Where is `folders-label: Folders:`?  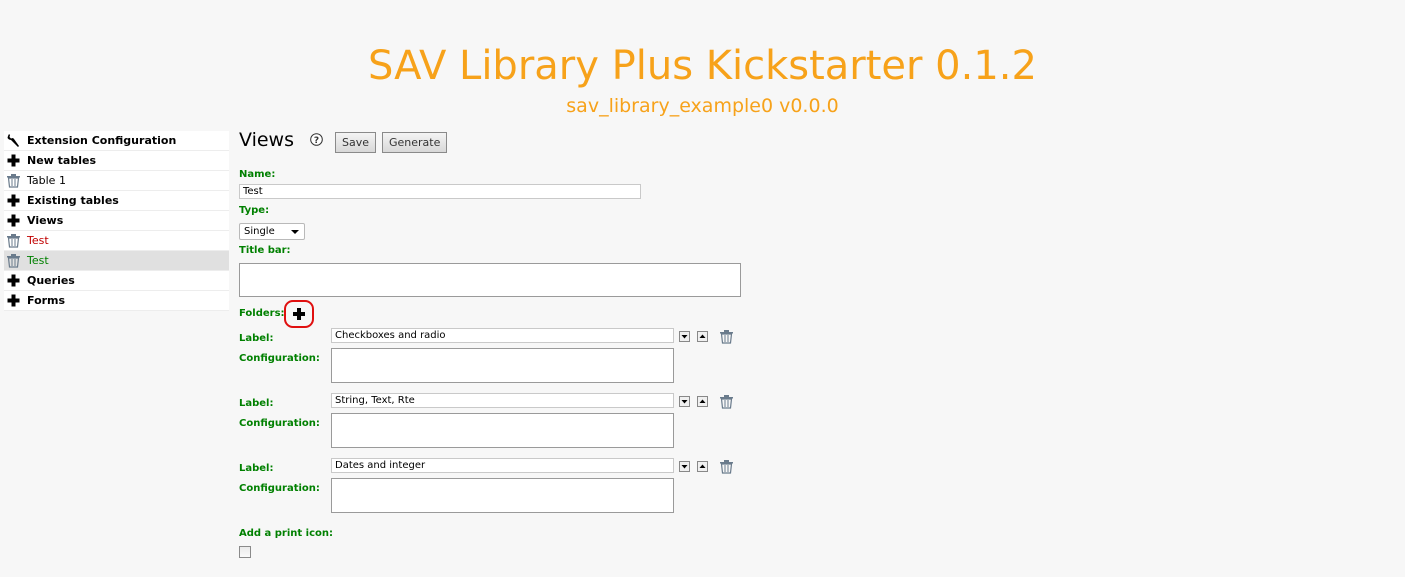
folders-label: Folders: is located at coordinates (262, 313).